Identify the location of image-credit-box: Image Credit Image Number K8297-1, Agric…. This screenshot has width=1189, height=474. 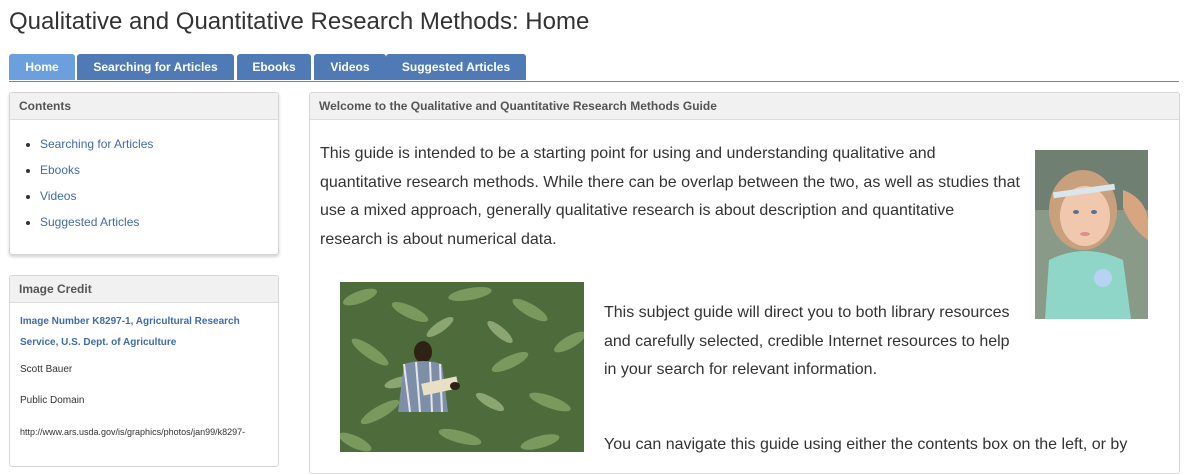
(144, 371).